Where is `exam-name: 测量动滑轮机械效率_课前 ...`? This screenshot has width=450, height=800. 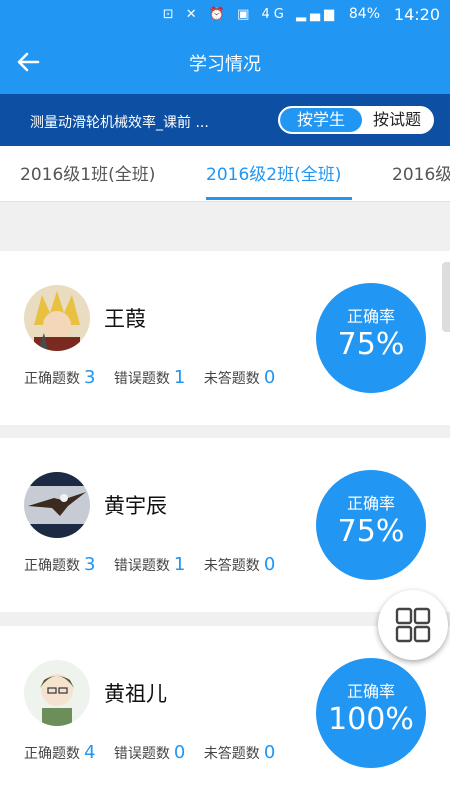 exam-name: 测量动滑轮机械效率_课前 ... is located at coordinates (119, 123).